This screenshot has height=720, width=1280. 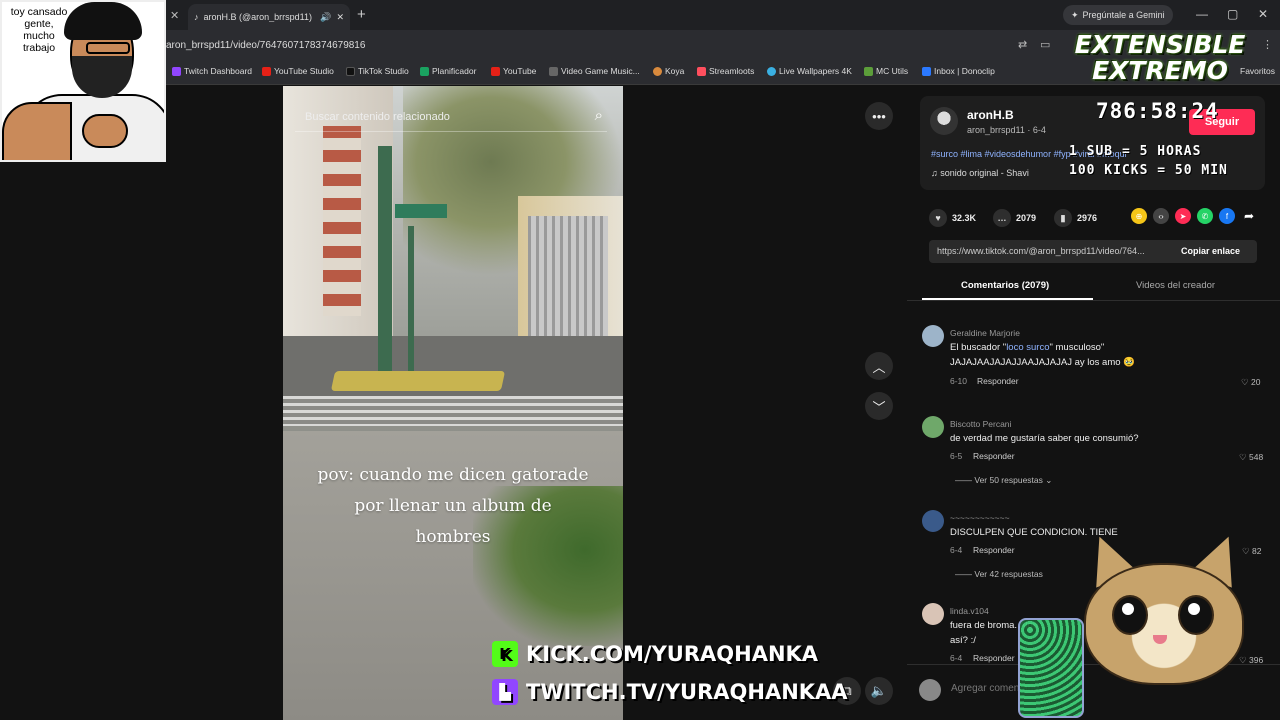 What do you see at coordinates (930, 690) in the screenshot?
I see `user-avatar` at bounding box center [930, 690].